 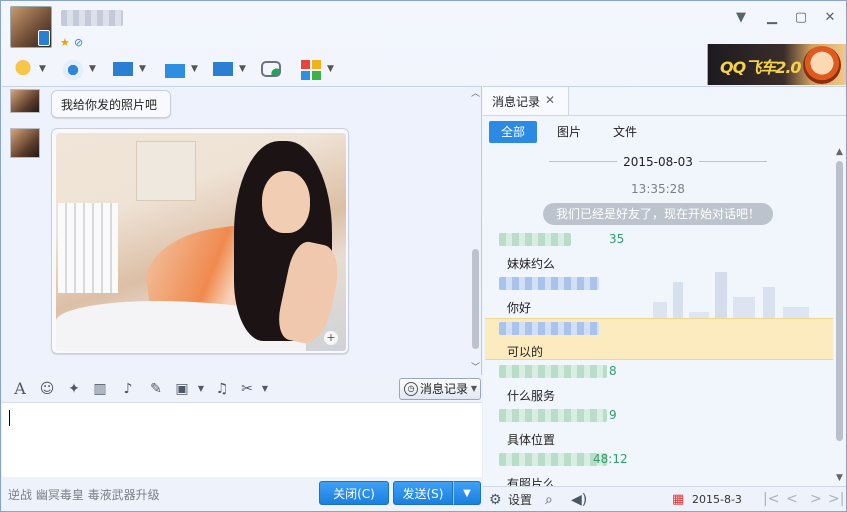 I want to click on voice-call-button: ▼, so click(x=31, y=70).